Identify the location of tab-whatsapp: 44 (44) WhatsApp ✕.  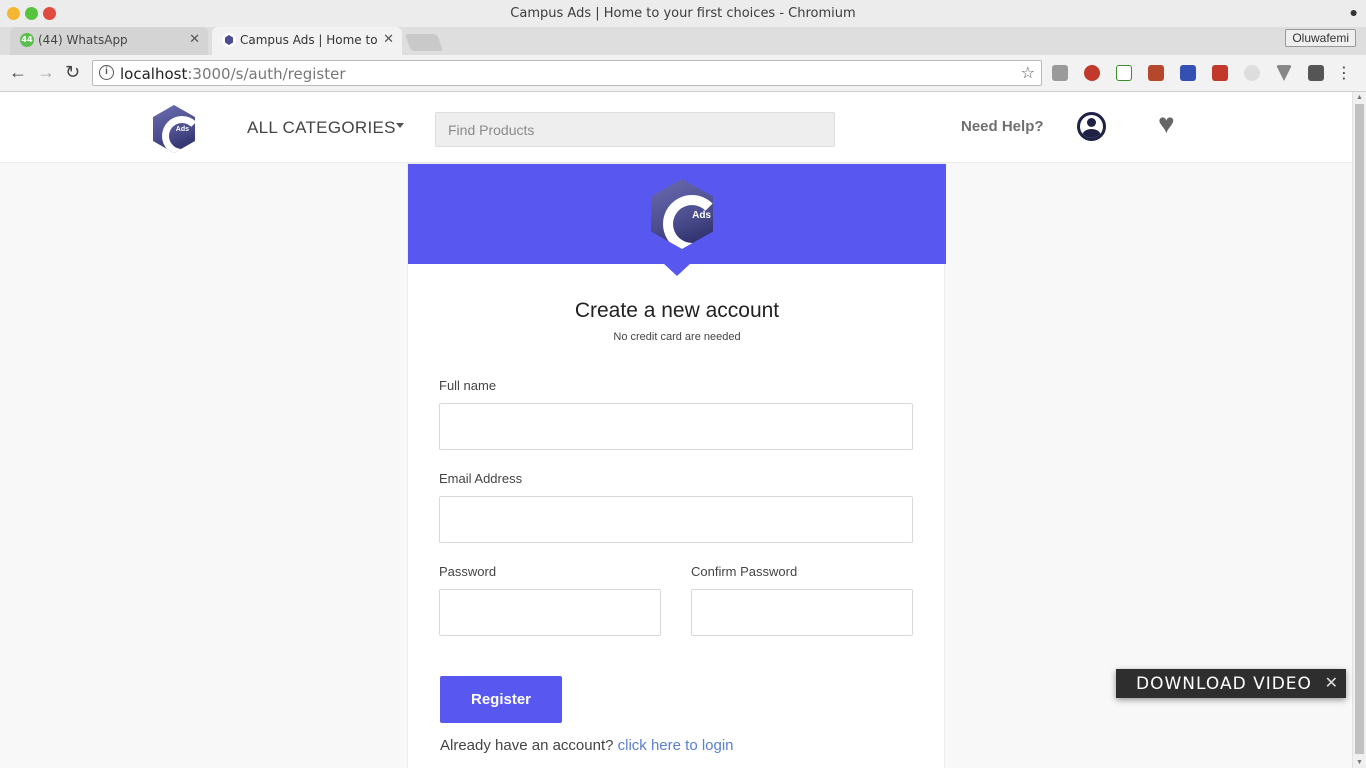
(109, 41).